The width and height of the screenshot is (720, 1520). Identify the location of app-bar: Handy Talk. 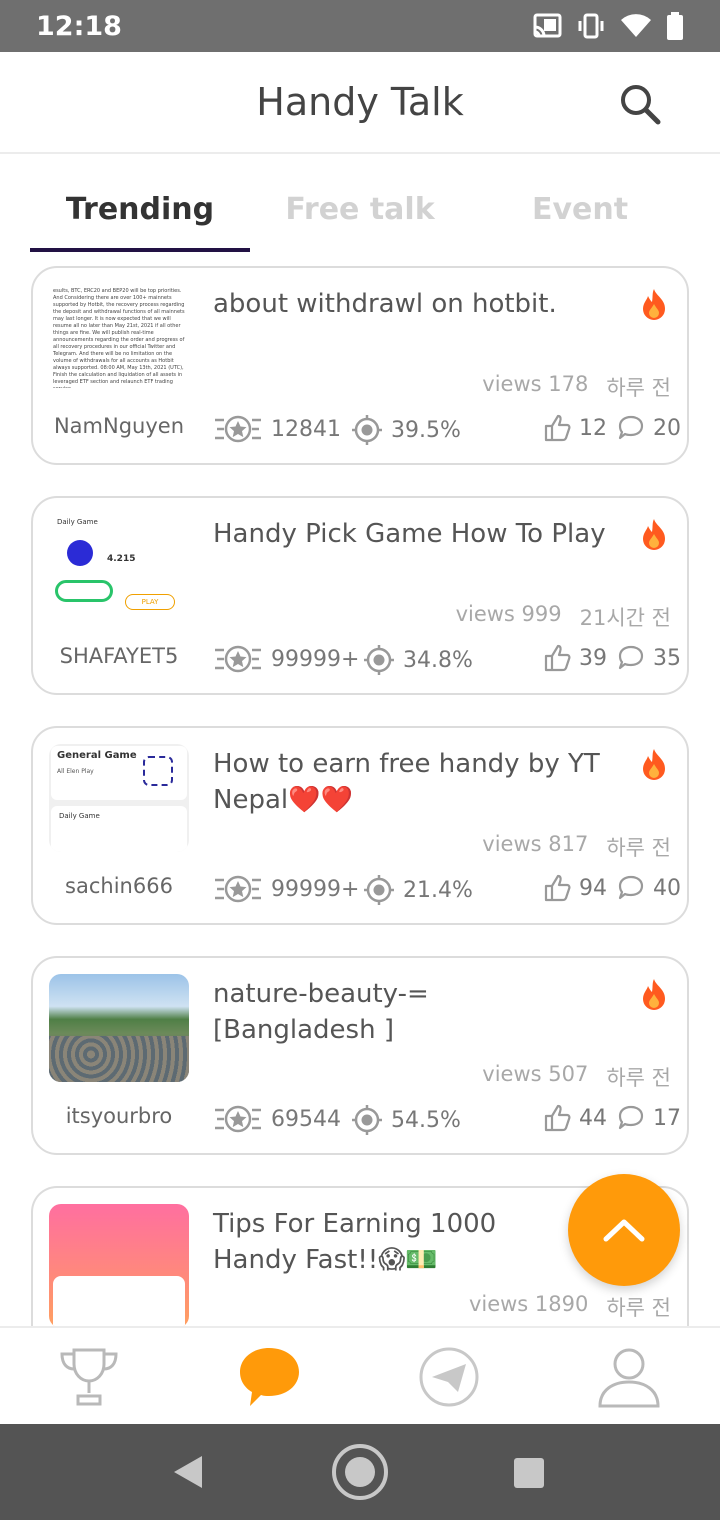
(360, 103).